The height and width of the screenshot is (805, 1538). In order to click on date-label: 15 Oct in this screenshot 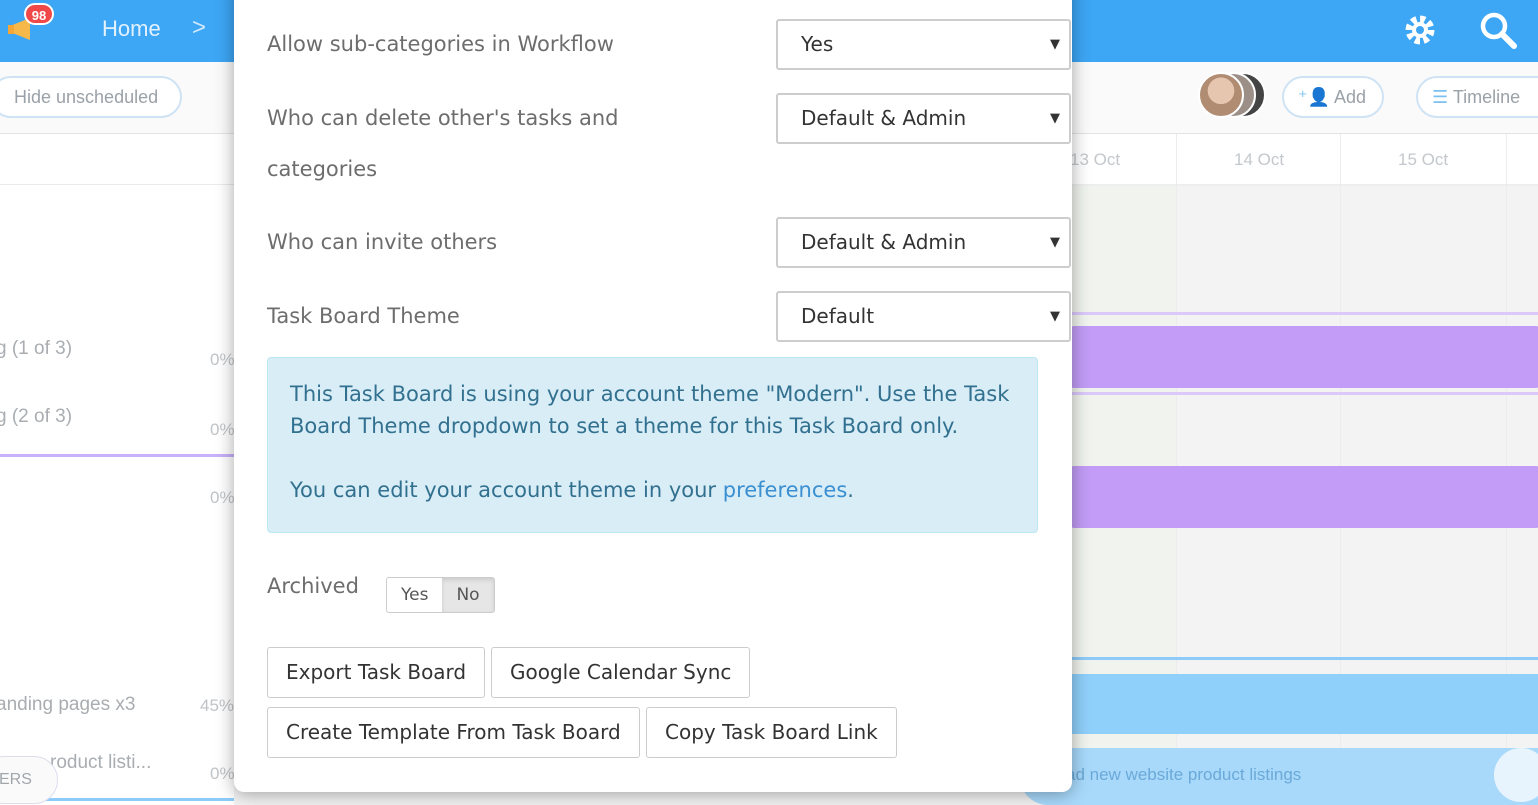, I will do `click(1423, 159)`.